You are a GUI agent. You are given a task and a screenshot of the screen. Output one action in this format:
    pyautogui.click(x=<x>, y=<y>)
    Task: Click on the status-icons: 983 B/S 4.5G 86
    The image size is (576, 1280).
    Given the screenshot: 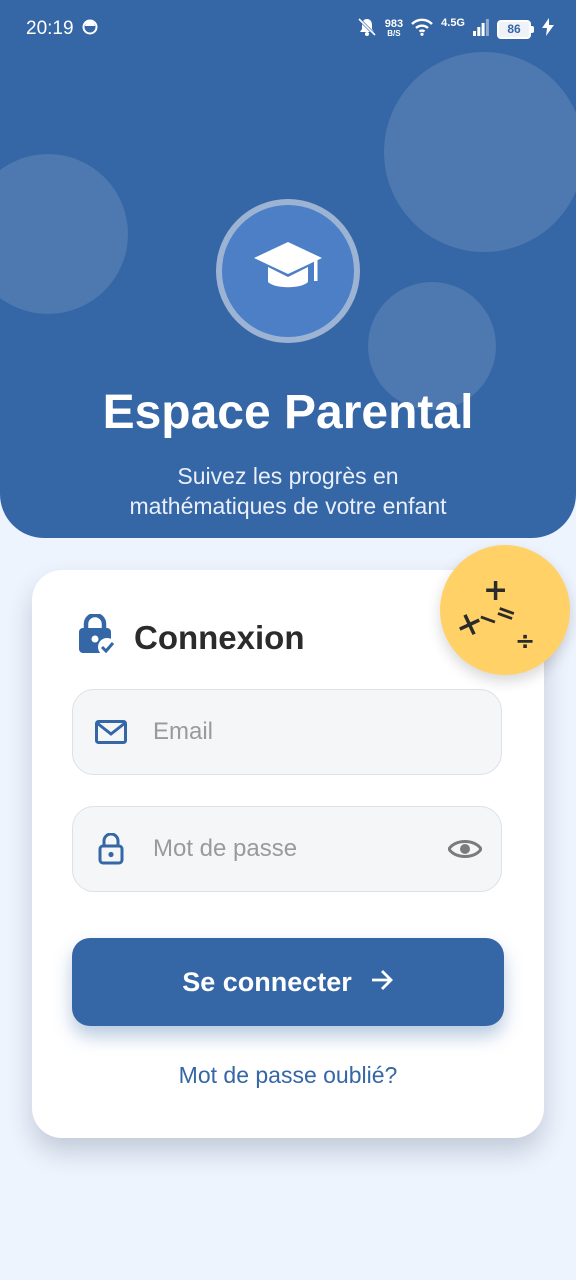 What is the action you would take?
    pyautogui.click(x=455, y=29)
    